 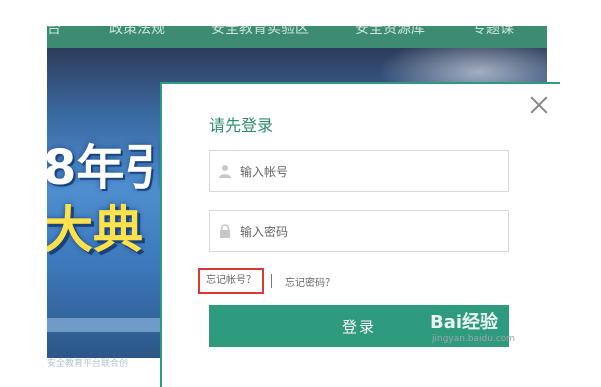 What do you see at coordinates (241, 125) in the screenshot?
I see `login-title: 请先登录` at bounding box center [241, 125].